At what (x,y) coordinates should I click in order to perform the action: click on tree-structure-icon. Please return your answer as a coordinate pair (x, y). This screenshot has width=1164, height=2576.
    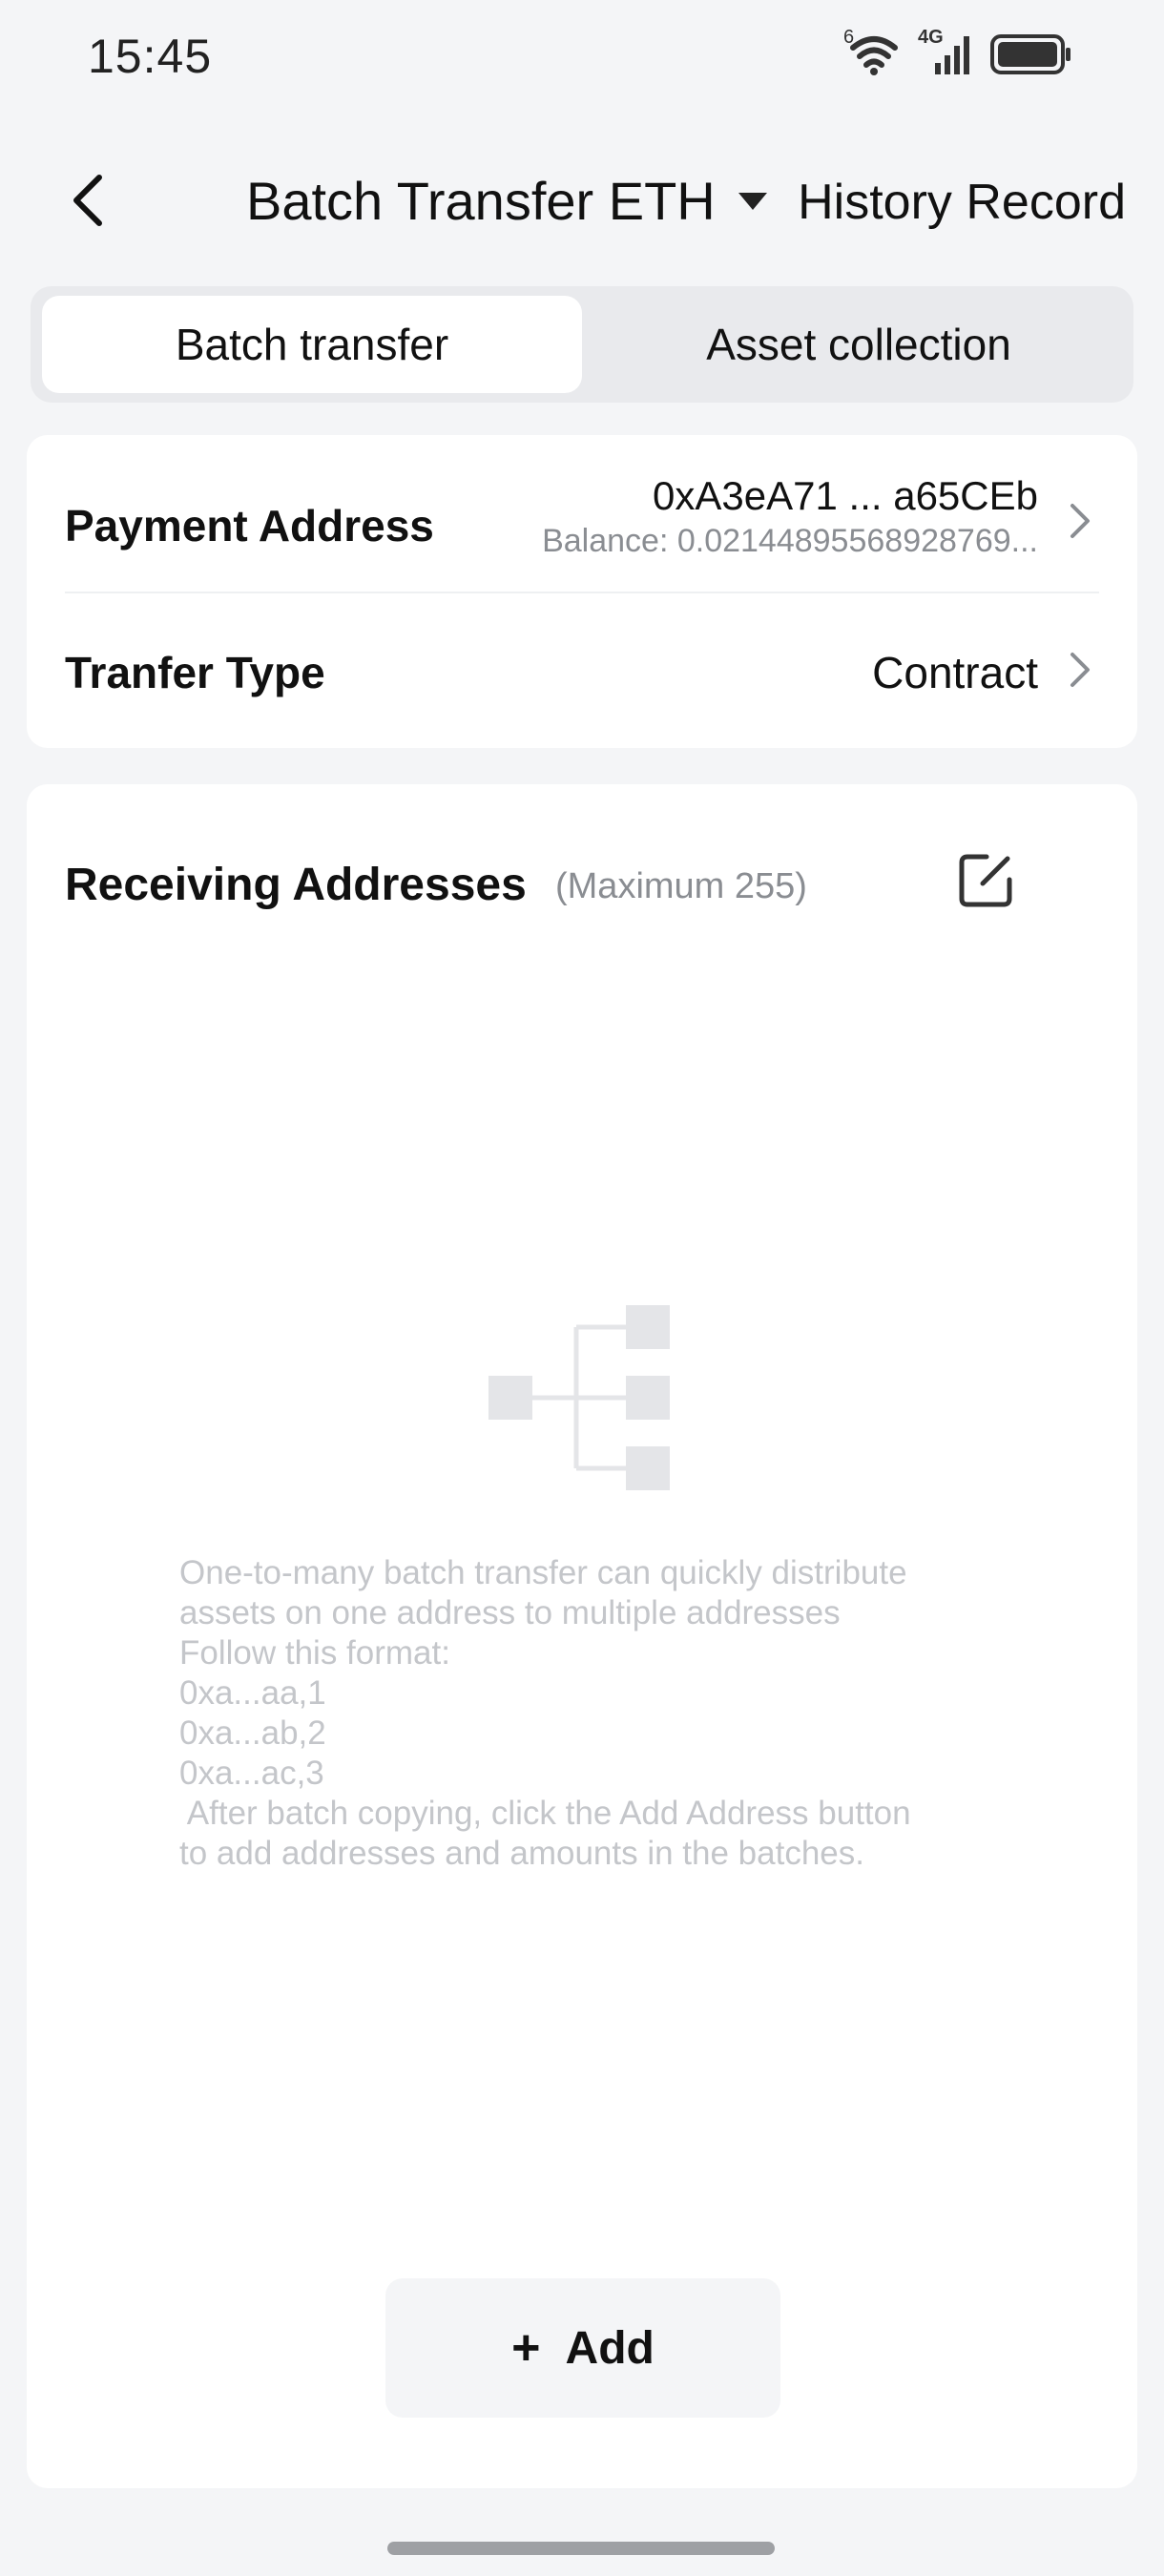
    Looking at the image, I should click on (593, 1400).